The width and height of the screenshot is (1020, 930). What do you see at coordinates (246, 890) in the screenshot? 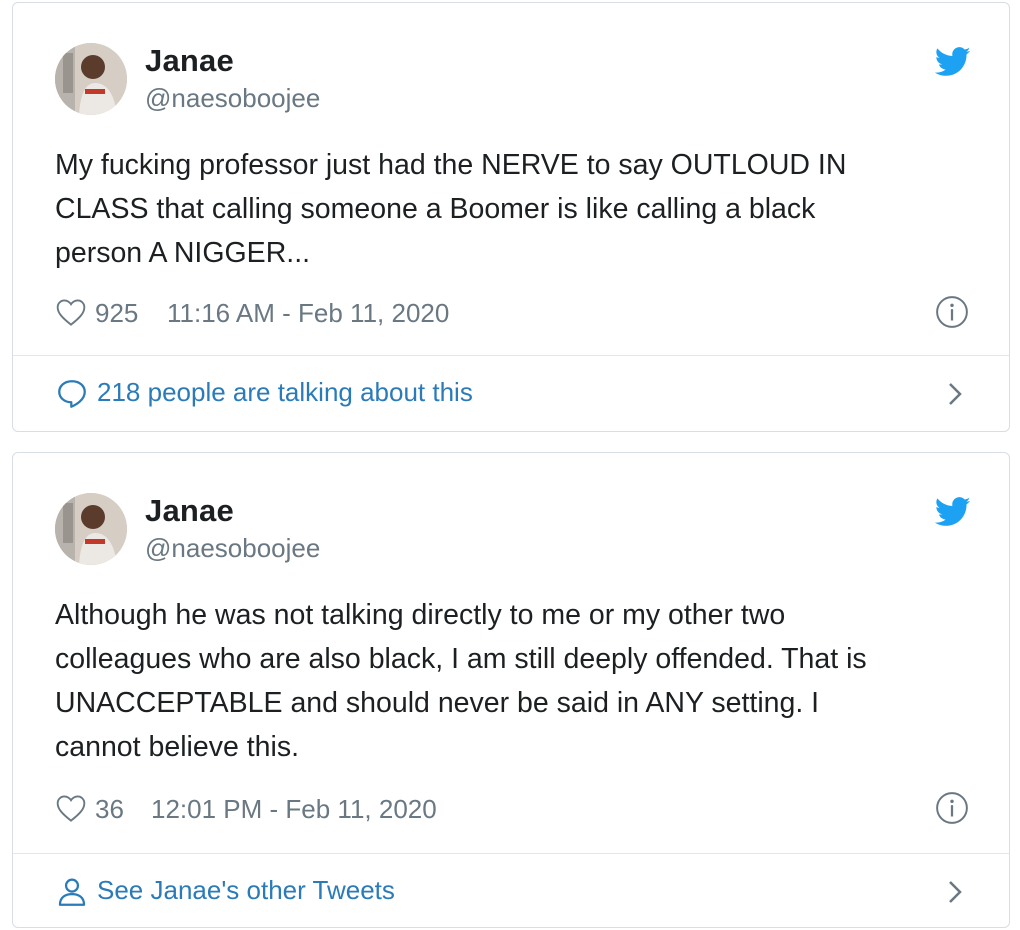
I see `other-tweets-label: See Janae's other Tweets` at bounding box center [246, 890].